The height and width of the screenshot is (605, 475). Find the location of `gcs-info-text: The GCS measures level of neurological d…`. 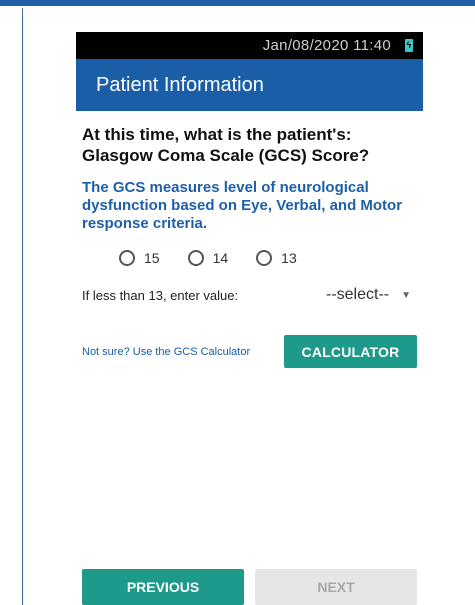

gcs-info-text: The GCS measures level of neurological d… is located at coordinates (242, 205).